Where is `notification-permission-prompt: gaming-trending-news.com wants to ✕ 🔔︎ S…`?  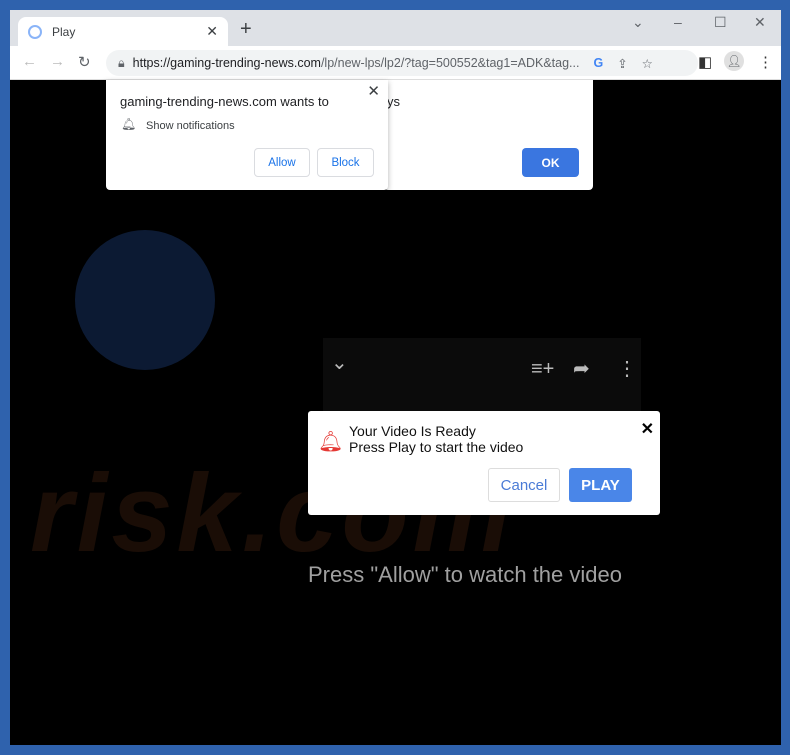 notification-permission-prompt: gaming-trending-news.com wants to ✕ 🔔︎ S… is located at coordinates (247, 135).